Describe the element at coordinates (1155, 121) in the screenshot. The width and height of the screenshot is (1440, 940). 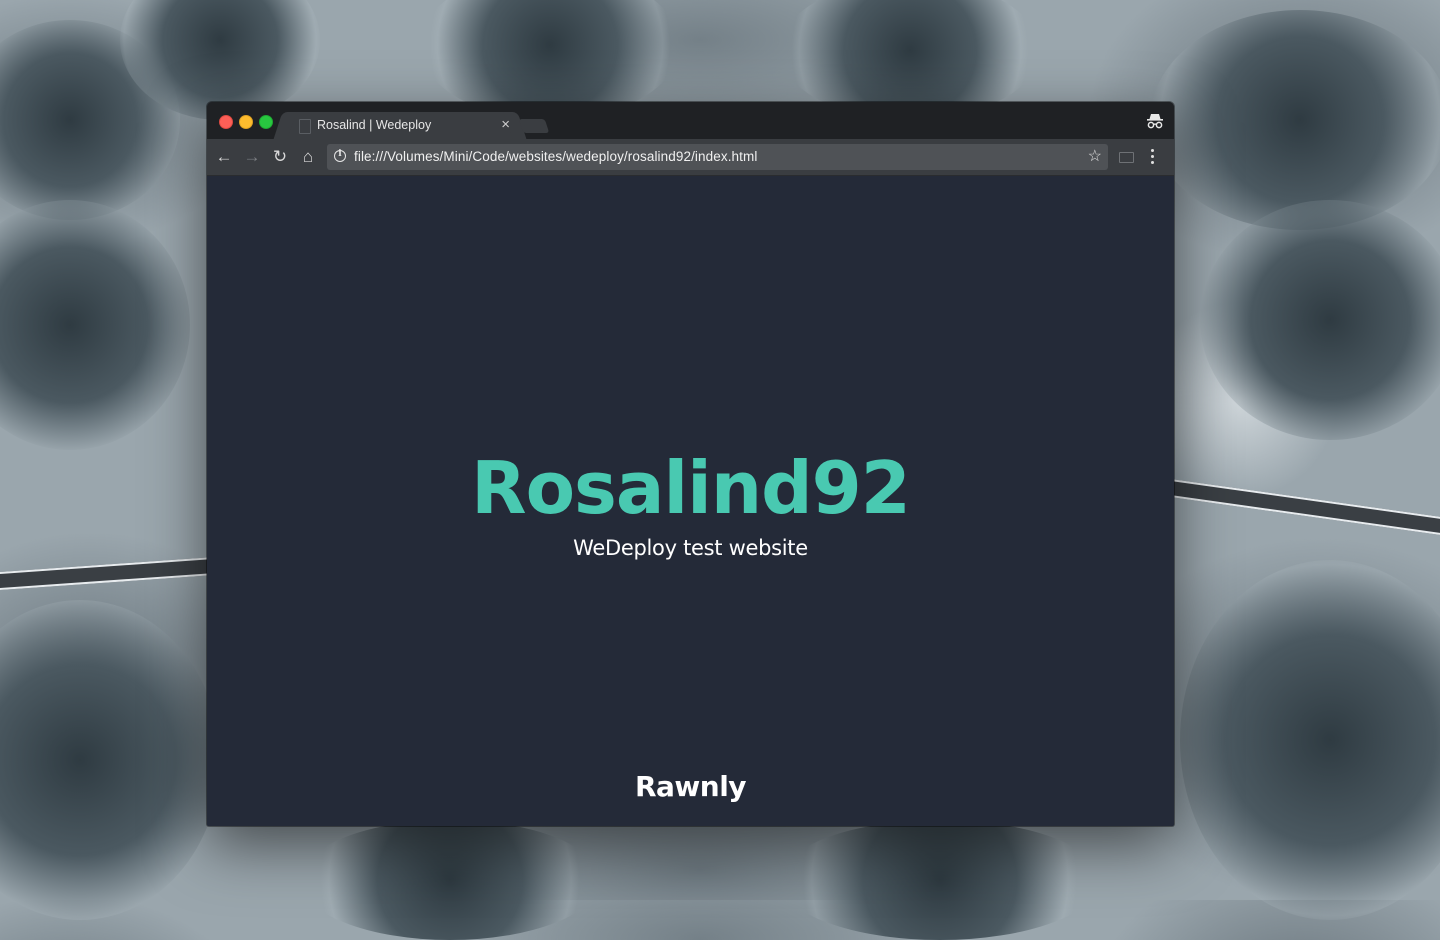
I see `incognito-icon` at that location.